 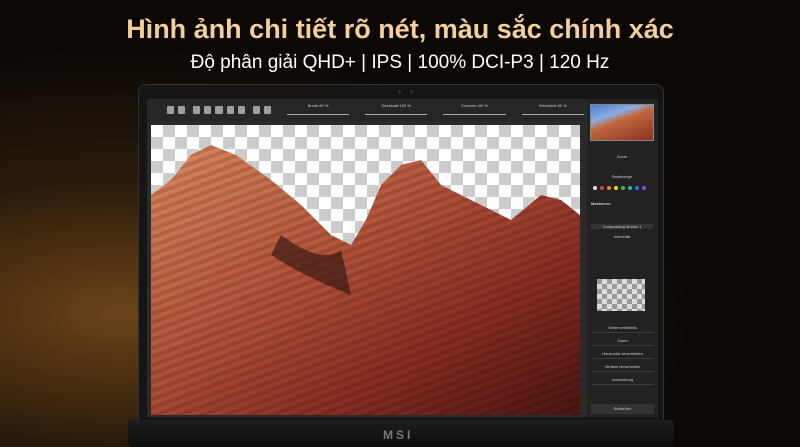 I want to click on section-horizontal-shift: Horizontal verschieben, so click(x=622, y=354).